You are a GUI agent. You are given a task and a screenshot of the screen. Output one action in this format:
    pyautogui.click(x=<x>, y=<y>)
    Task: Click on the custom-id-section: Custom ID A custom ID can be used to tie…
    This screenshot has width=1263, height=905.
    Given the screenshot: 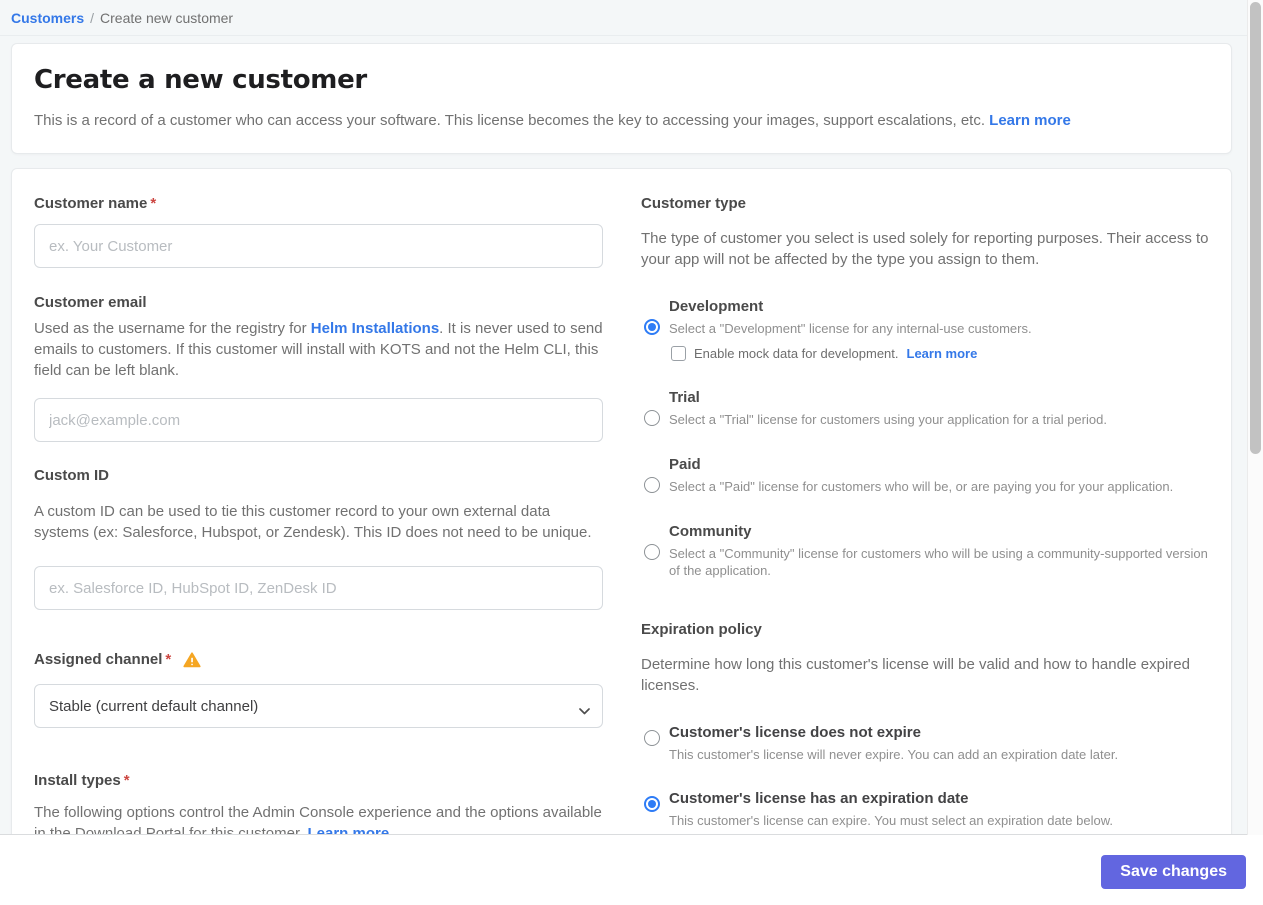 What is the action you would take?
    pyautogui.click(x=318, y=538)
    